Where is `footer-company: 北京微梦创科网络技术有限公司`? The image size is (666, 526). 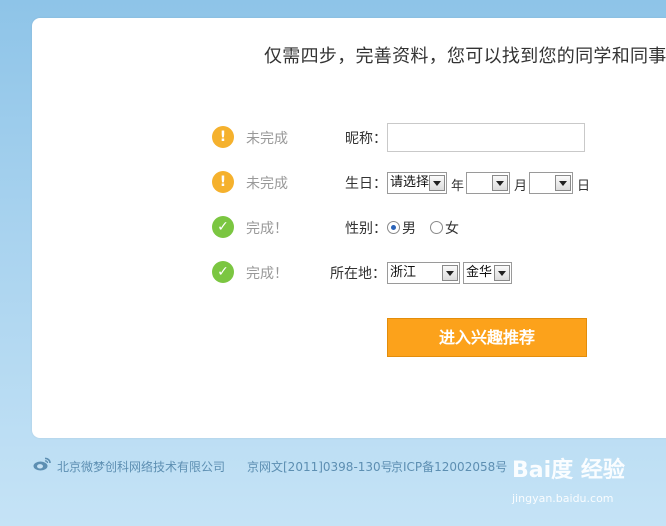 footer-company: 北京微梦创科网络技术有限公司 is located at coordinates (141, 467).